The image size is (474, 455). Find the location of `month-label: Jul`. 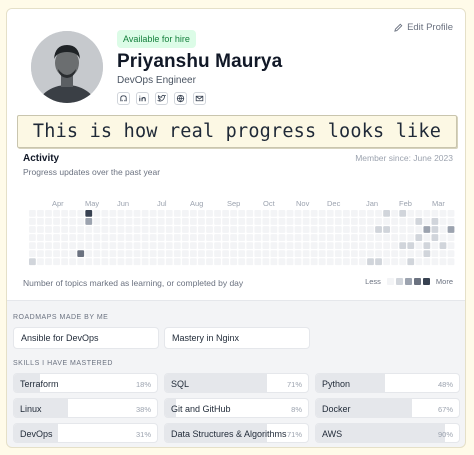

month-label: Jul is located at coordinates (162, 203).